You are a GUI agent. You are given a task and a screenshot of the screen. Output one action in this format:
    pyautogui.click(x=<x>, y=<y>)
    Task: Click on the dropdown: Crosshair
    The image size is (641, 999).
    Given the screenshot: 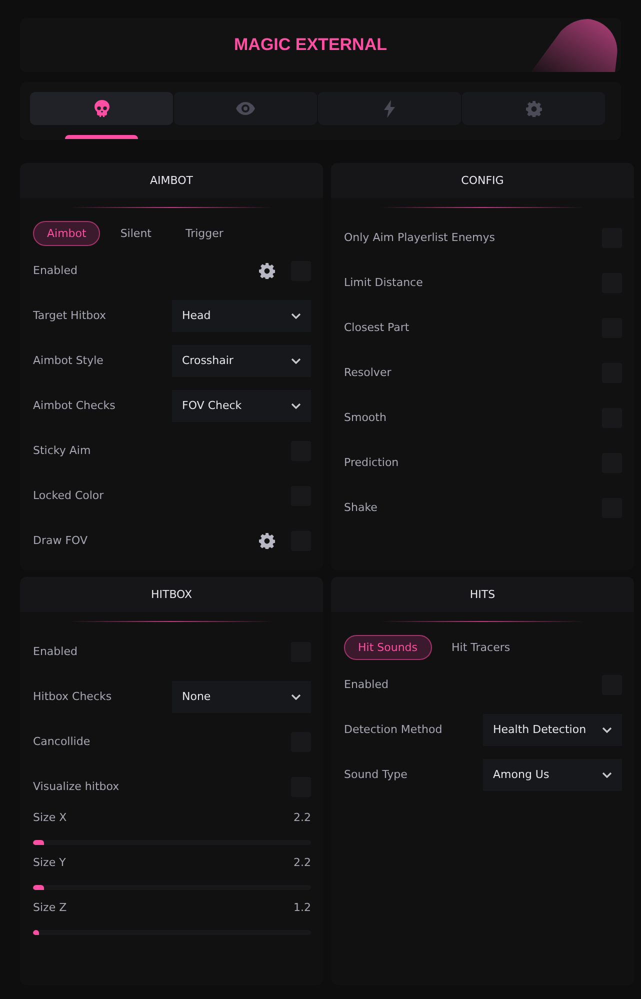 What is the action you would take?
    pyautogui.click(x=241, y=360)
    